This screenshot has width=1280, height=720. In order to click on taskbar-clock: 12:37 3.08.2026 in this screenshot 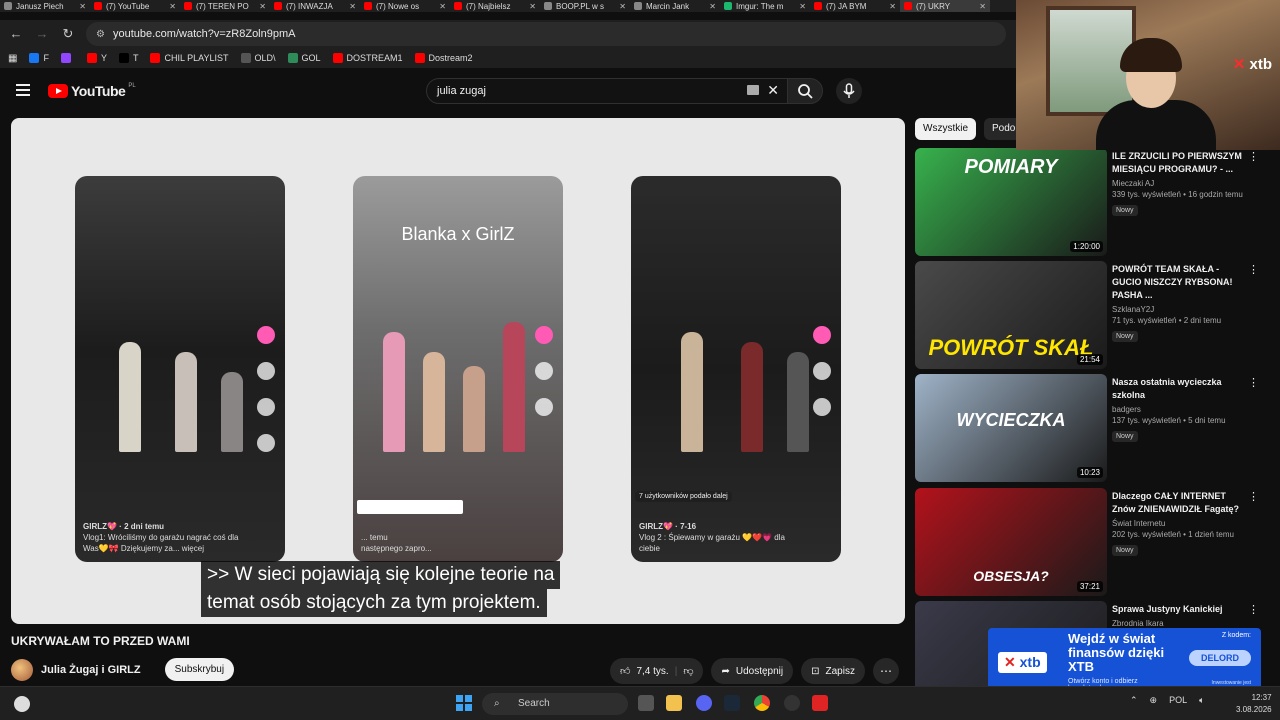, I will do `click(1254, 704)`.